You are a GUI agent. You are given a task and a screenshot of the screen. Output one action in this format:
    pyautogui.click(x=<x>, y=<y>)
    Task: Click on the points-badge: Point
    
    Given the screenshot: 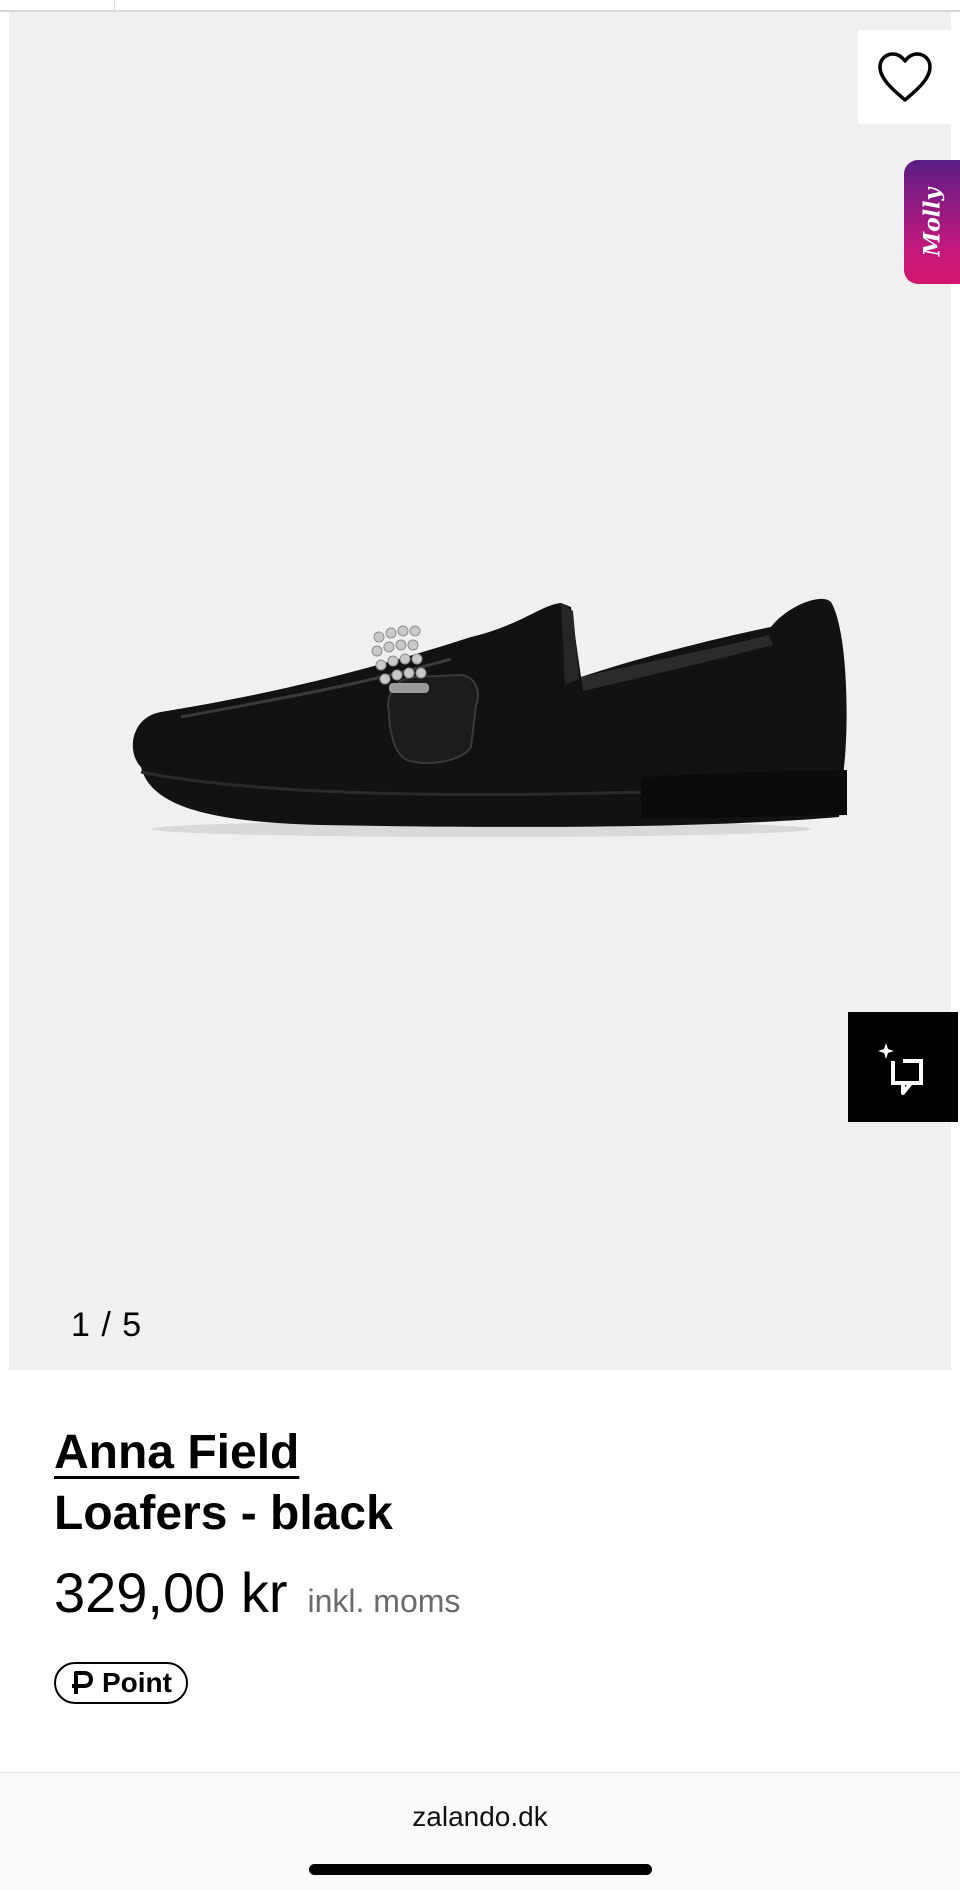 What is the action you would take?
    pyautogui.click(x=121, y=1683)
    